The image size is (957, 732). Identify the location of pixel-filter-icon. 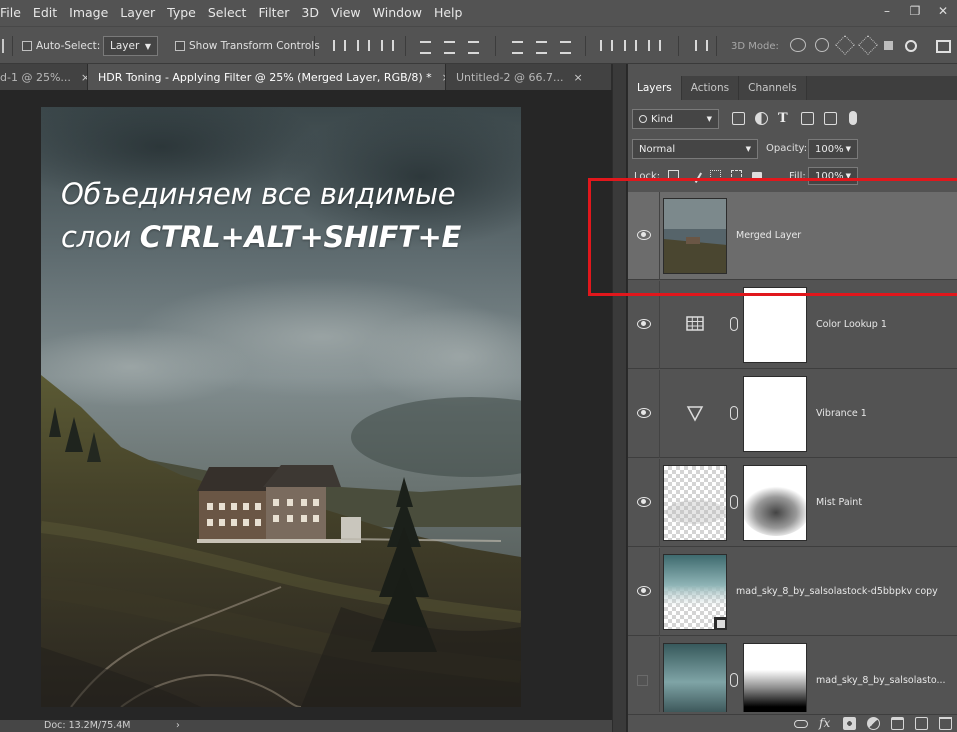
(738, 118).